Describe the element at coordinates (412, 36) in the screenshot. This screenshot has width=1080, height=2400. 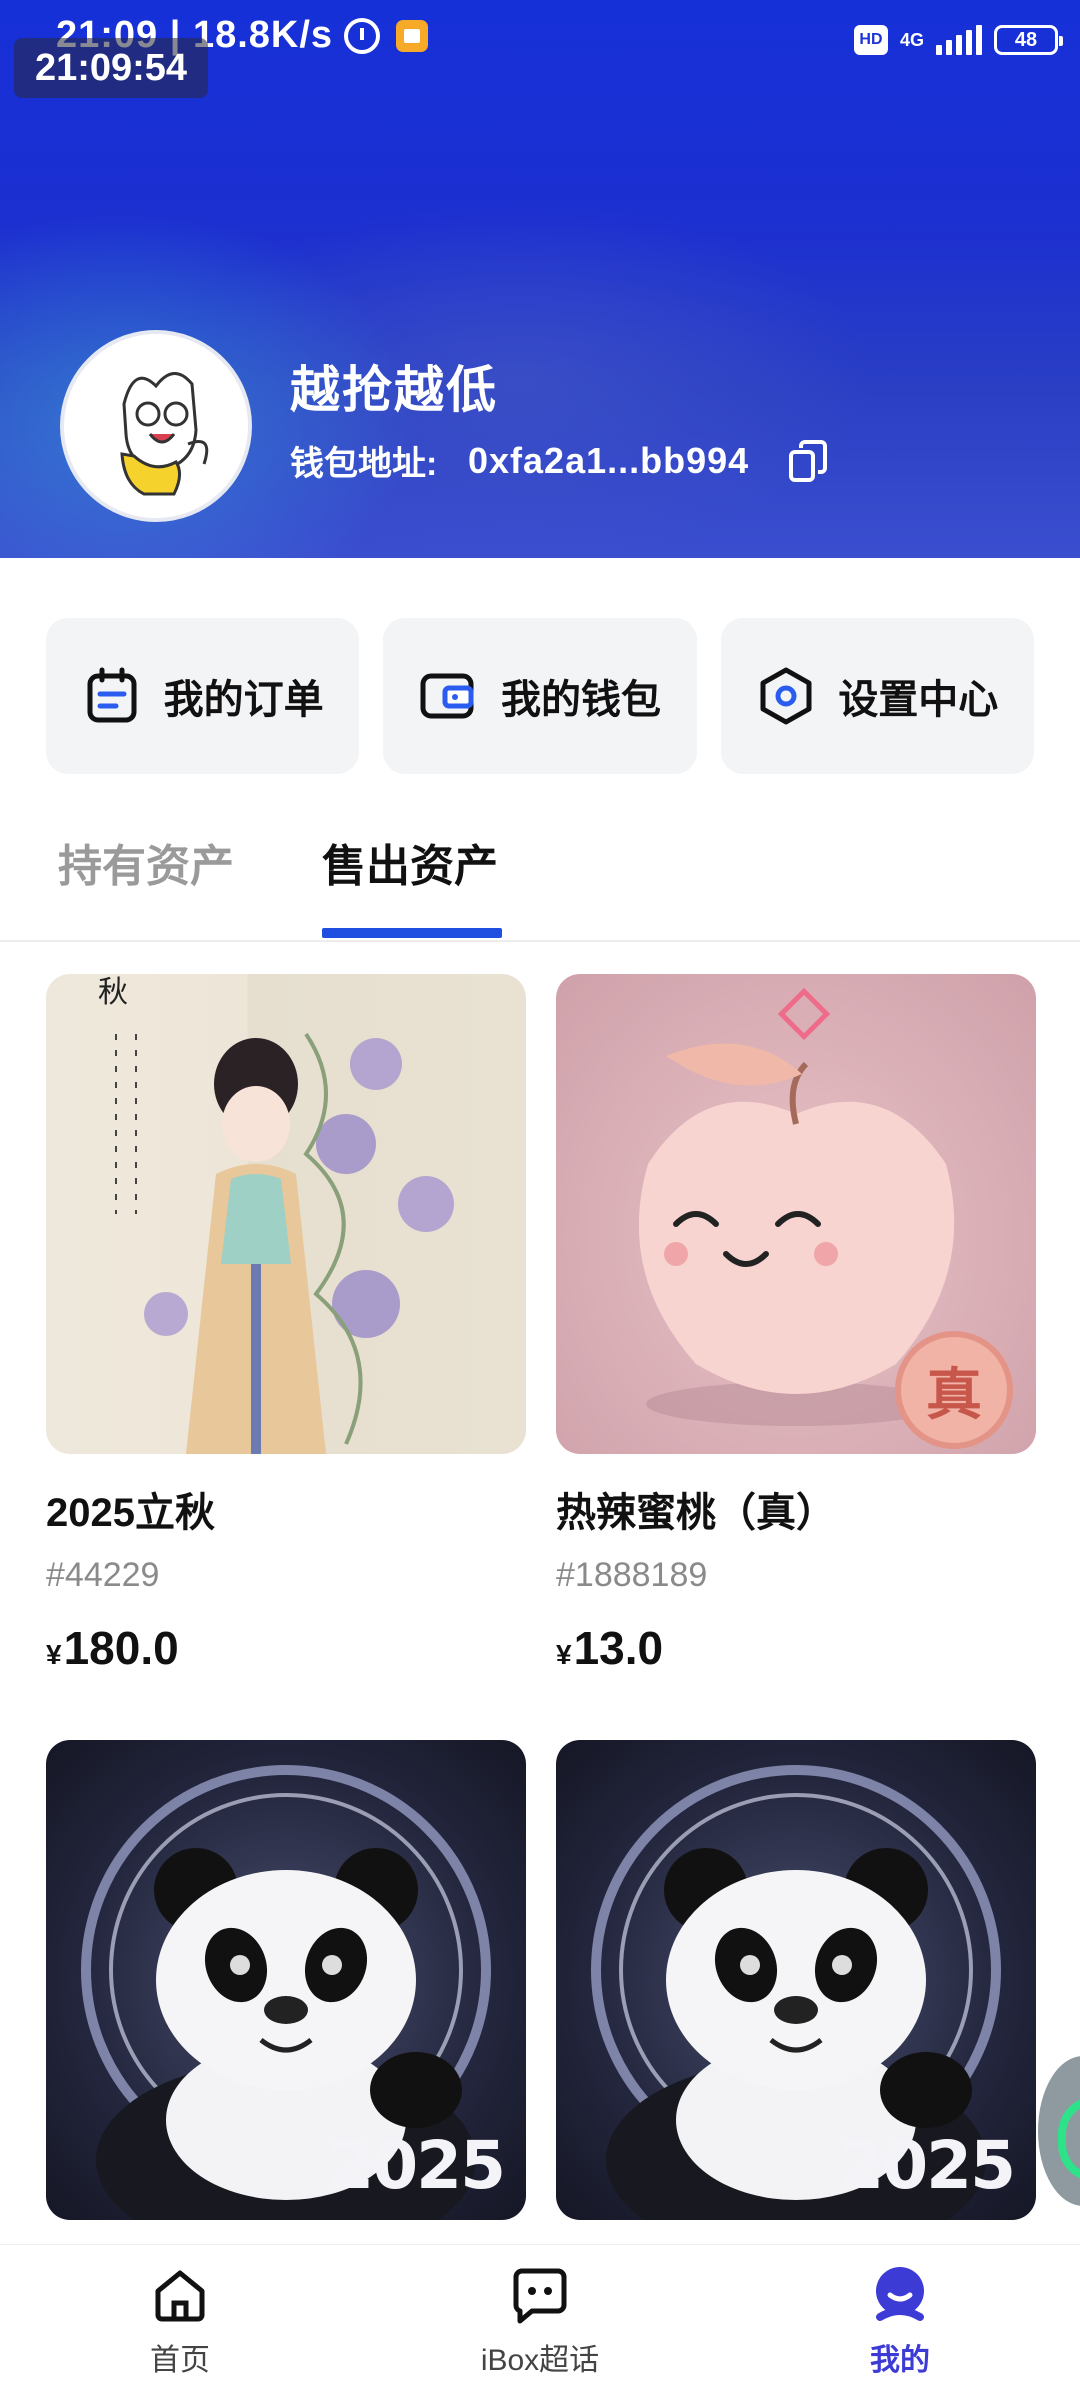
I see `notification-app-icon` at that location.